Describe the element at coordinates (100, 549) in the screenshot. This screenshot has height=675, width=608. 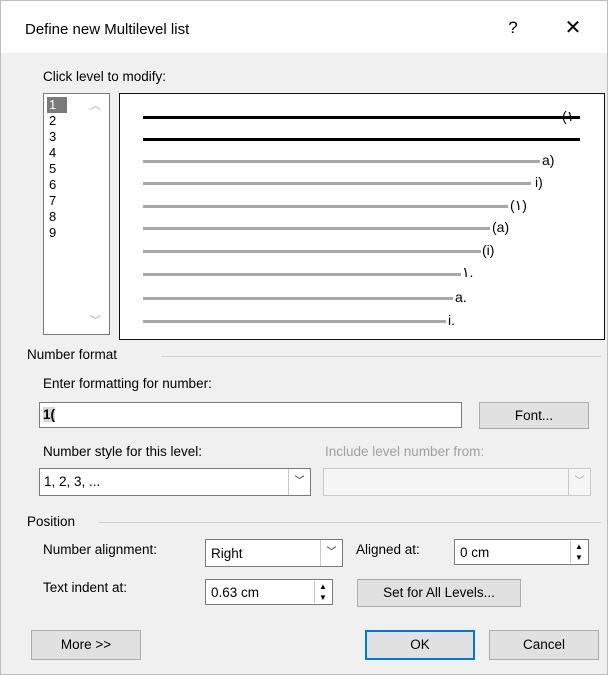
I see `number-alignment-label: Number alignment:` at that location.